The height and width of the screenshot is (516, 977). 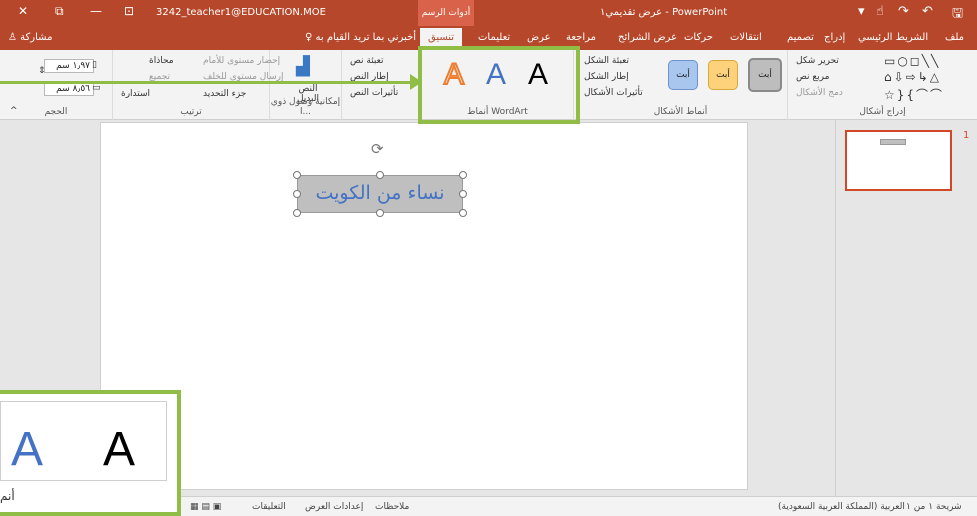 I want to click on notes-button: ملاحظات, so click(x=392, y=507).